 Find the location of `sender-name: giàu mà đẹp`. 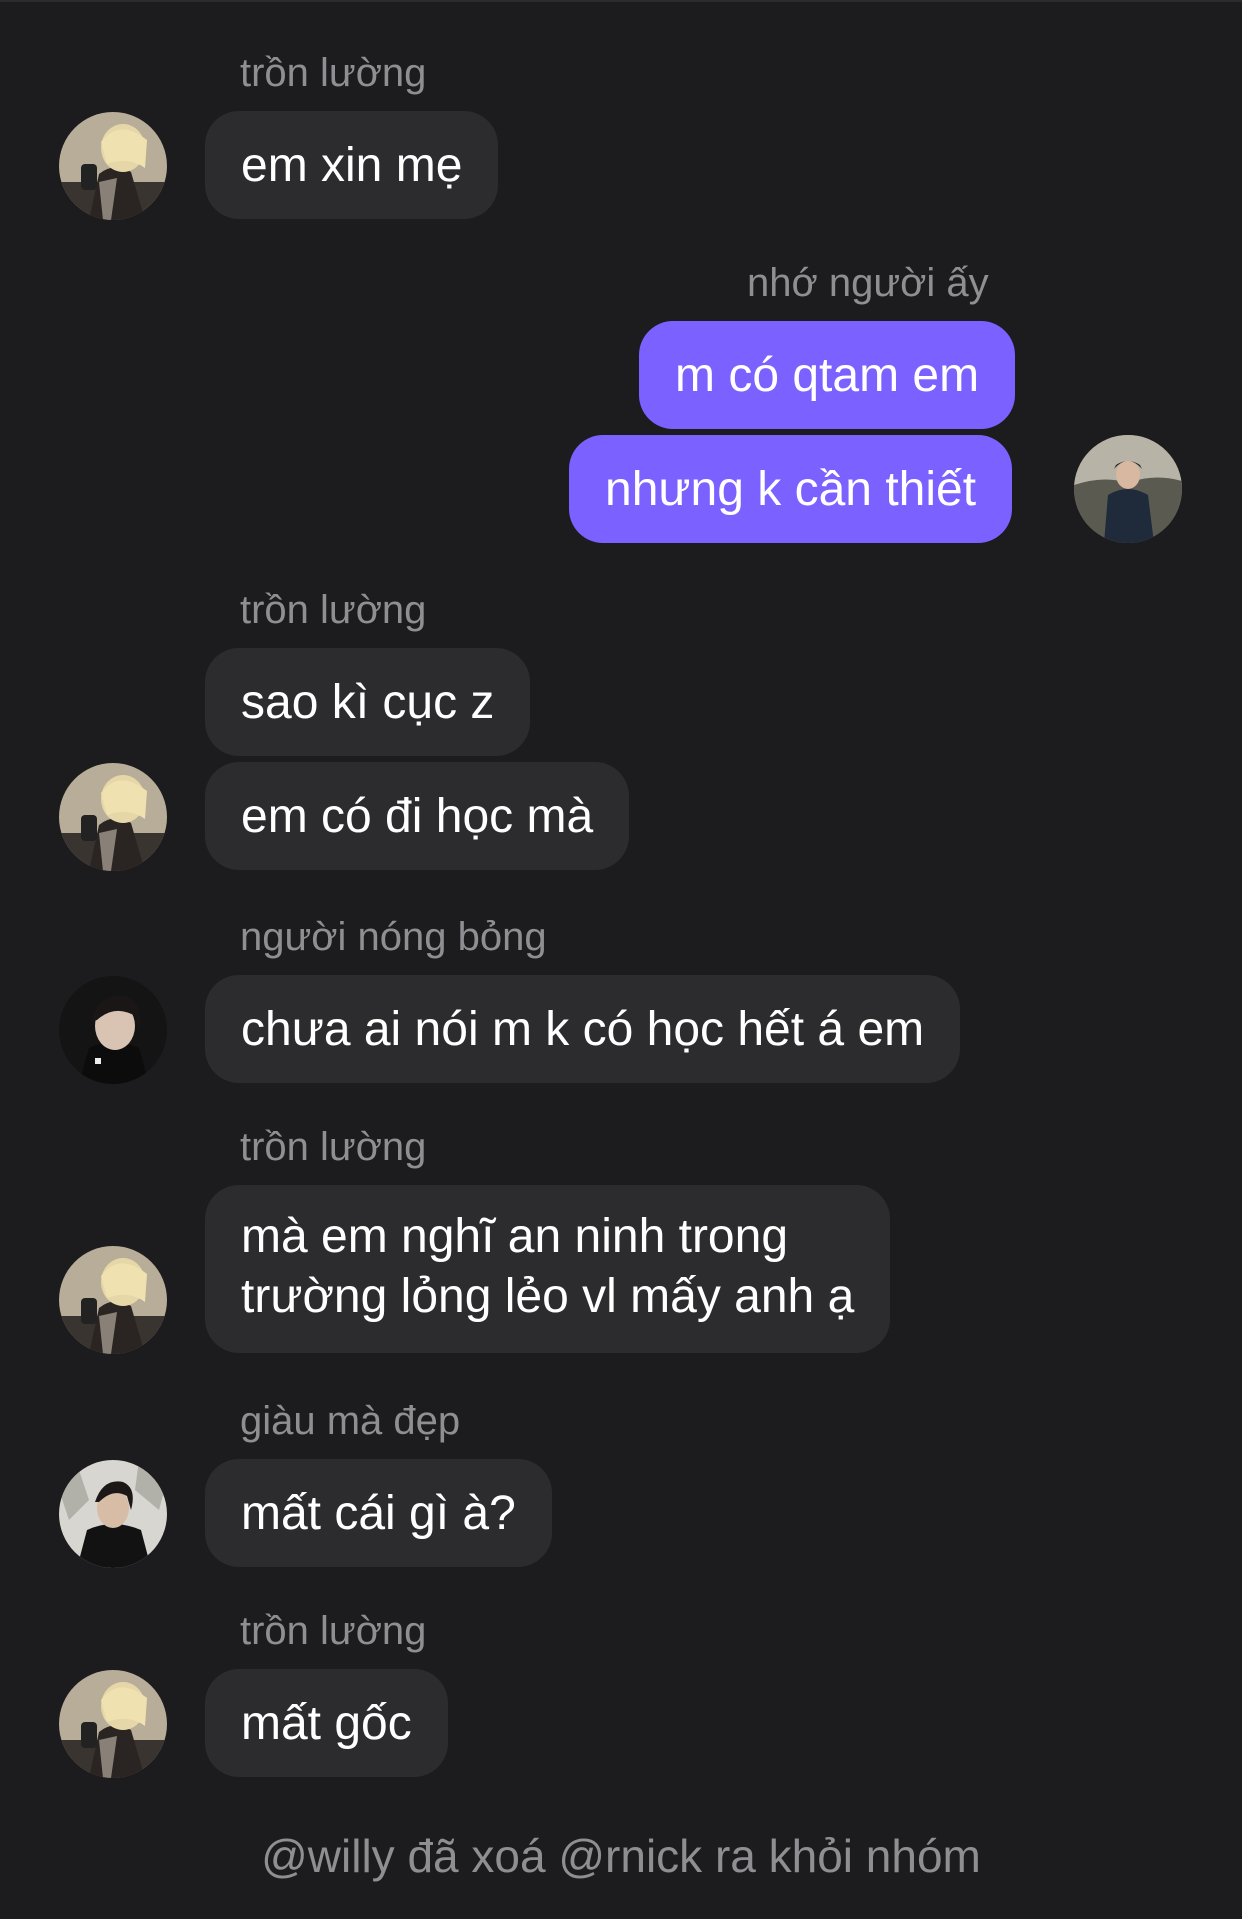

sender-name: giàu mà đẹp is located at coordinates (350, 1421).